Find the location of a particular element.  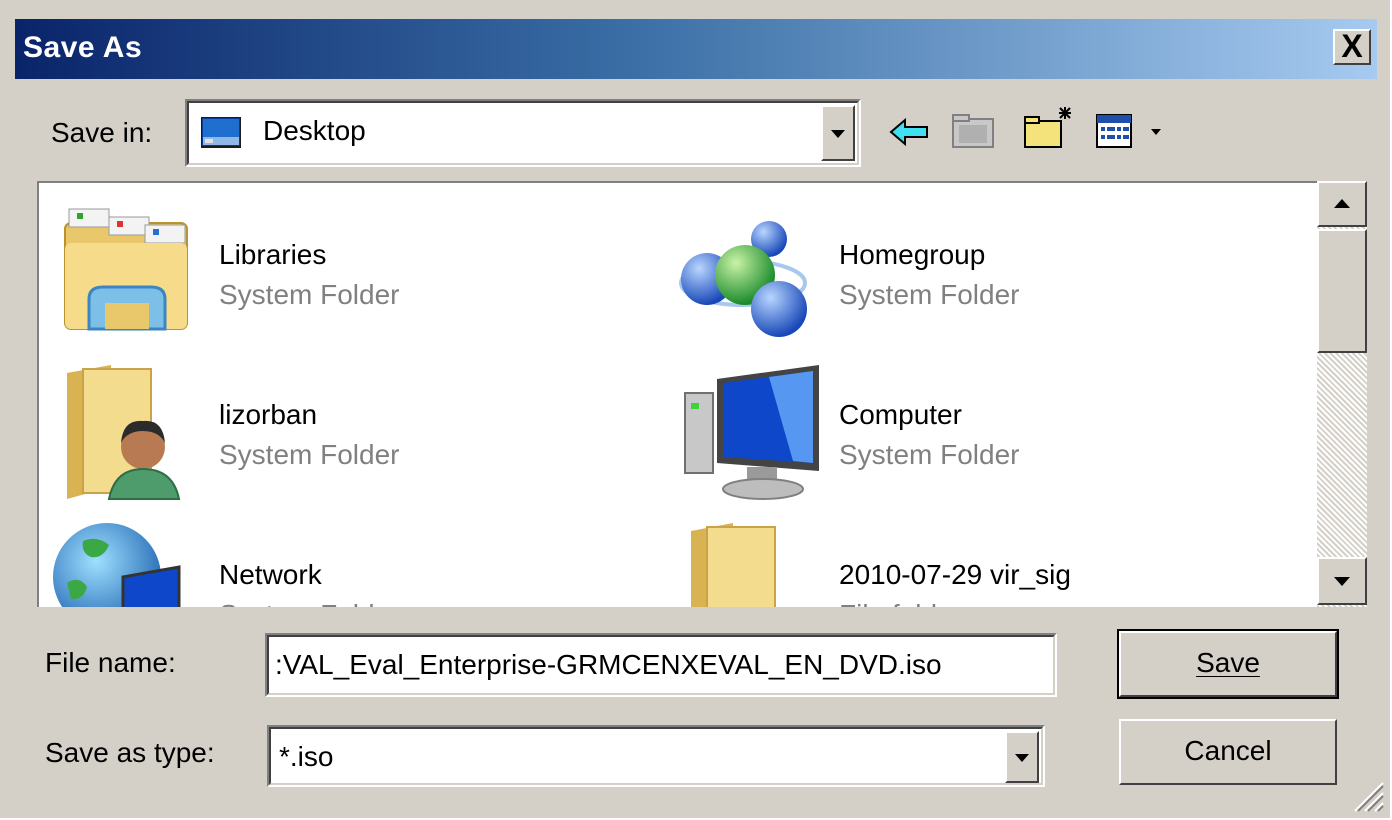

save-as-type-value: *.iso is located at coordinates (306, 756).